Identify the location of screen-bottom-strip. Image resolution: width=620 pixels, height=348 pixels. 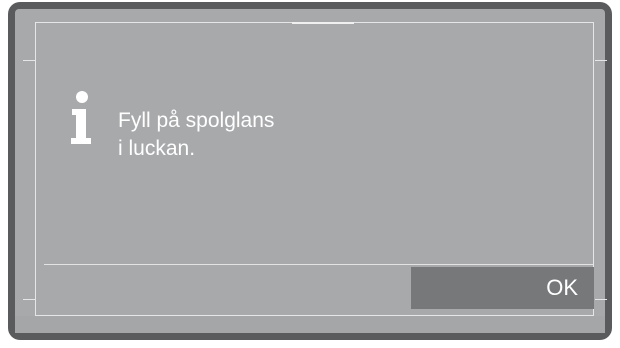
(310, 324).